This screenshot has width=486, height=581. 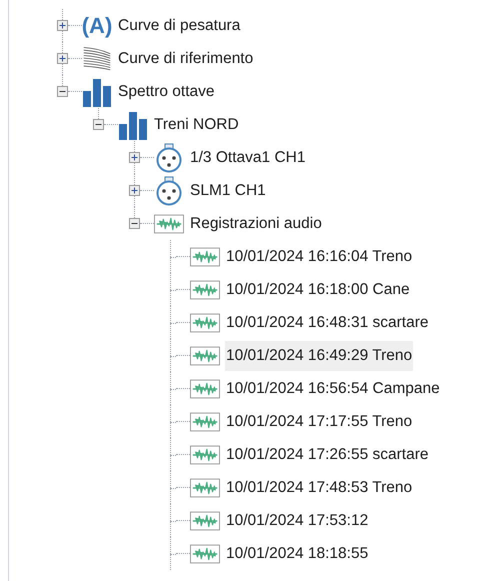 What do you see at coordinates (318, 289) in the screenshot?
I see `tree-item: 10/01/2024 16:18:00 Cane` at bounding box center [318, 289].